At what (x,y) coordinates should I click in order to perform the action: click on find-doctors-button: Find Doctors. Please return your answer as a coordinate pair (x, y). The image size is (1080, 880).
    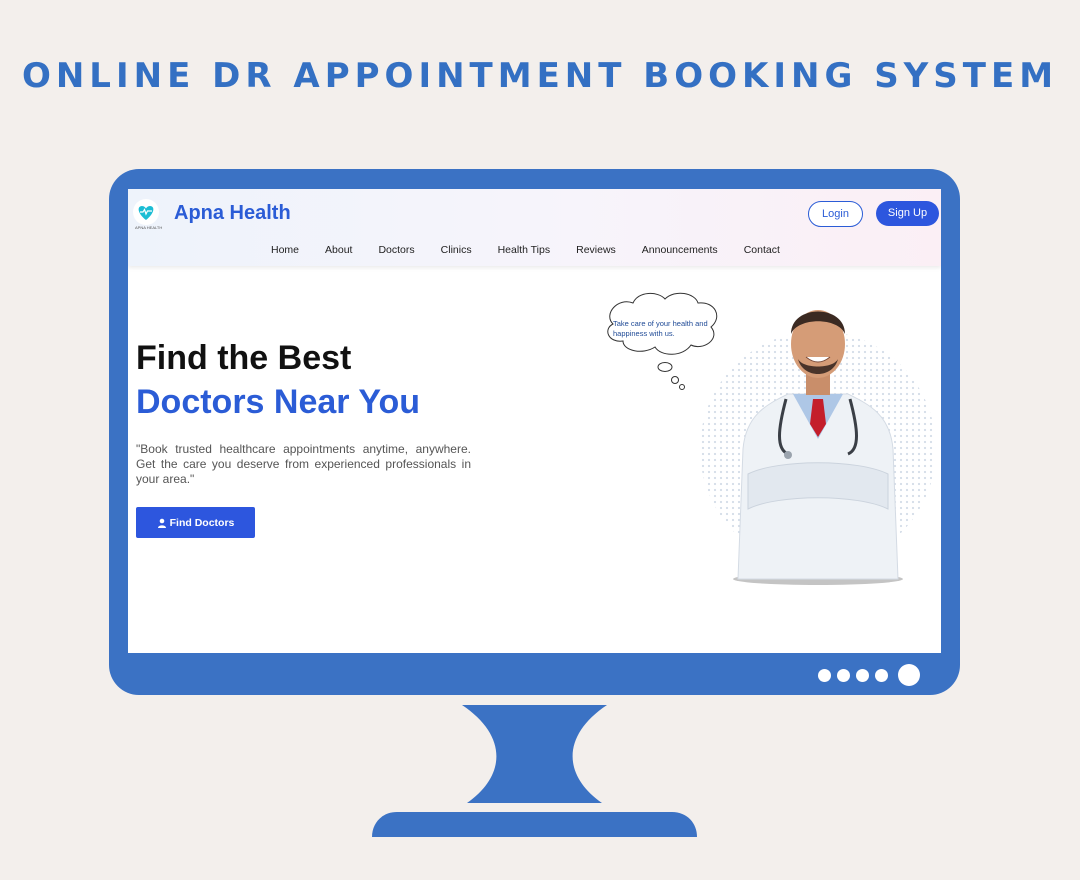
    Looking at the image, I should click on (195, 522).